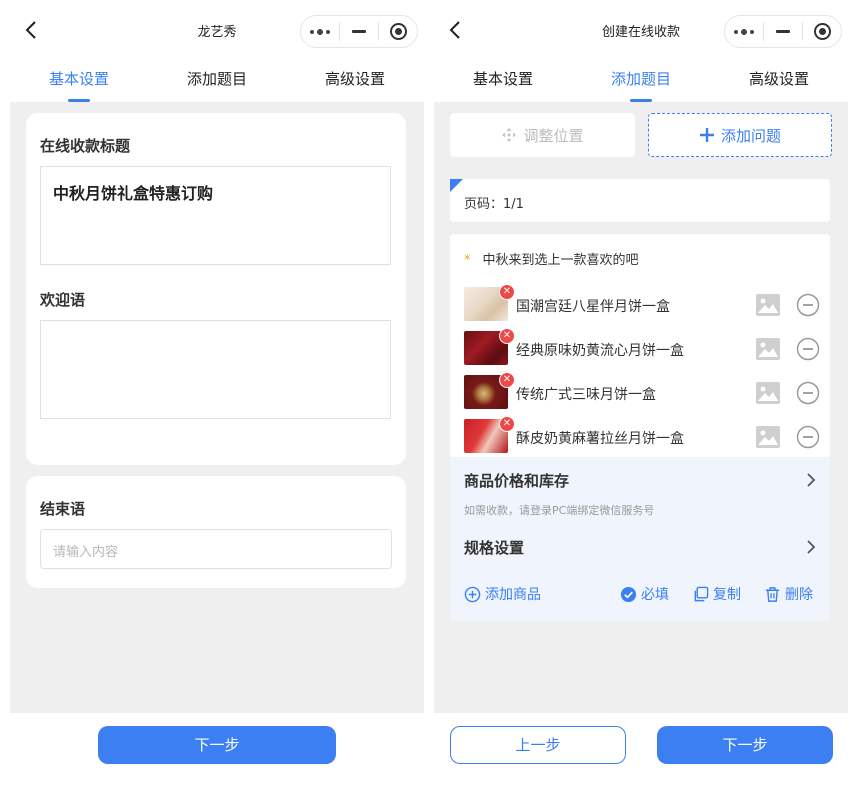  I want to click on copy-button: 复制, so click(716, 594).